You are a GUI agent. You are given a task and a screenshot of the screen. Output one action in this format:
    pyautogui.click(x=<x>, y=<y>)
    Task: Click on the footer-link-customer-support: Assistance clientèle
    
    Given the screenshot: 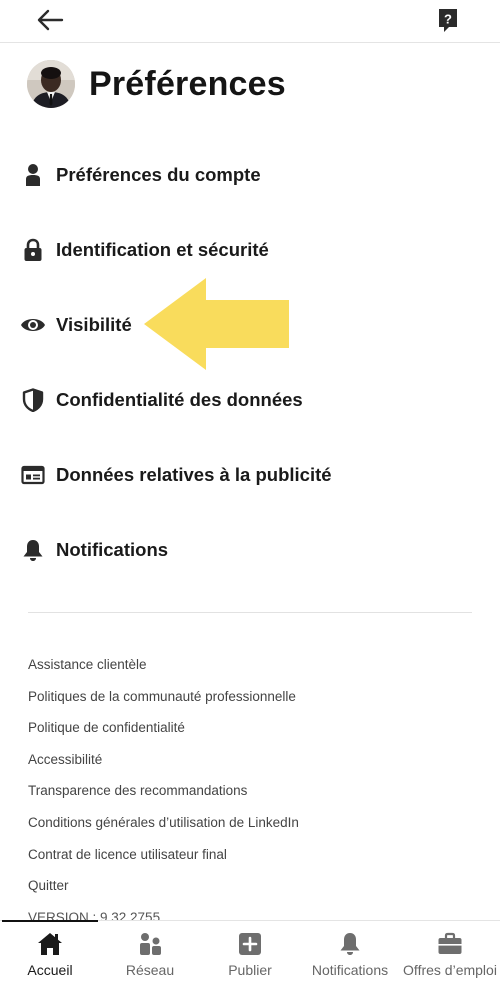 What is the action you would take?
    pyautogui.click(x=253, y=665)
    